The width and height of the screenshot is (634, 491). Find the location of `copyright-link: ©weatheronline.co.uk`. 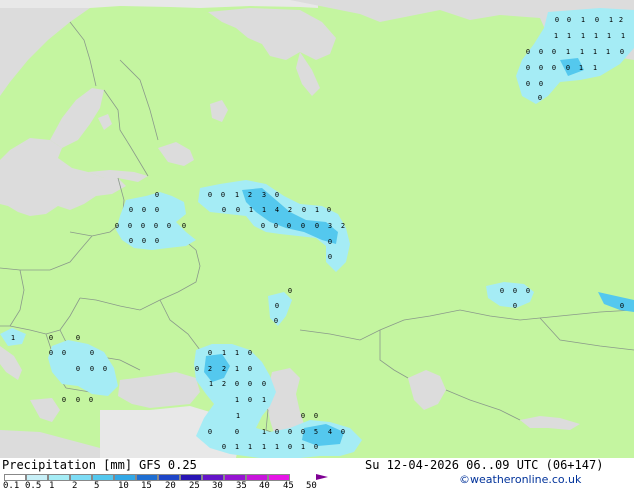

copyright-link: ©weatheronline.co.uk is located at coordinates (520, 479).